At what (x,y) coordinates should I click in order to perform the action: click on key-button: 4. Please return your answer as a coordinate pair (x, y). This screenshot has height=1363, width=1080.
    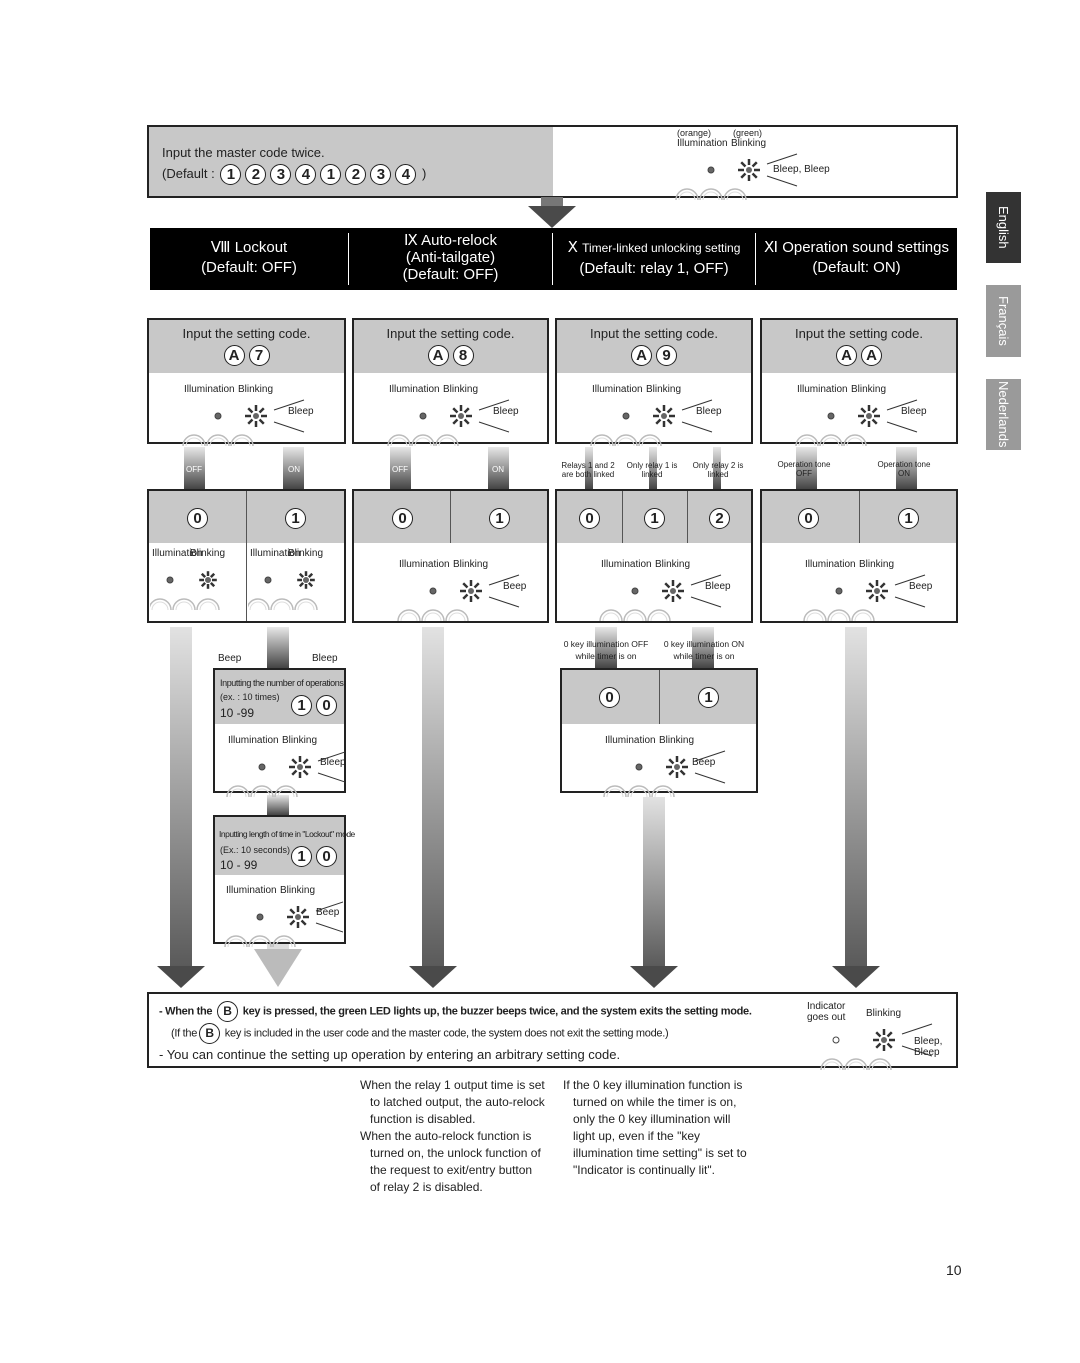
    Looking at the image, I should click on (406, 175).